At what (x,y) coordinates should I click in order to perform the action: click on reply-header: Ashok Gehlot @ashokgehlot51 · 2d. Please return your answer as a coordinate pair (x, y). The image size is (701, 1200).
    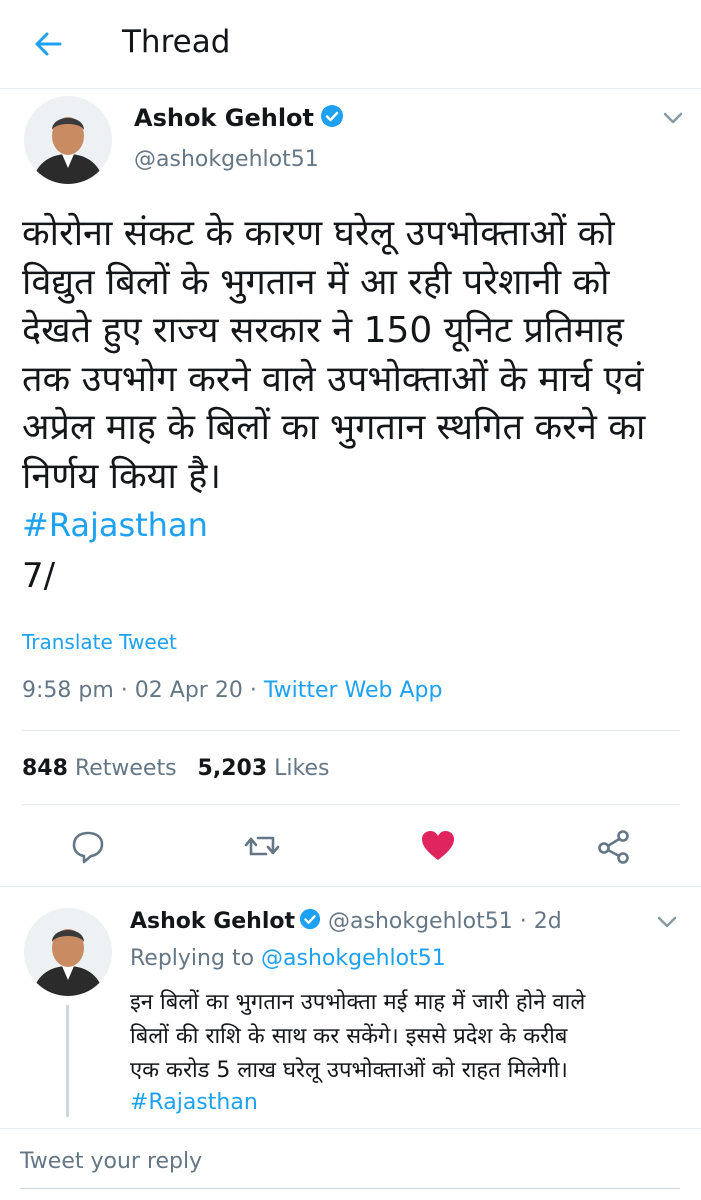
    Looking at the image, I should click on (346, 922).